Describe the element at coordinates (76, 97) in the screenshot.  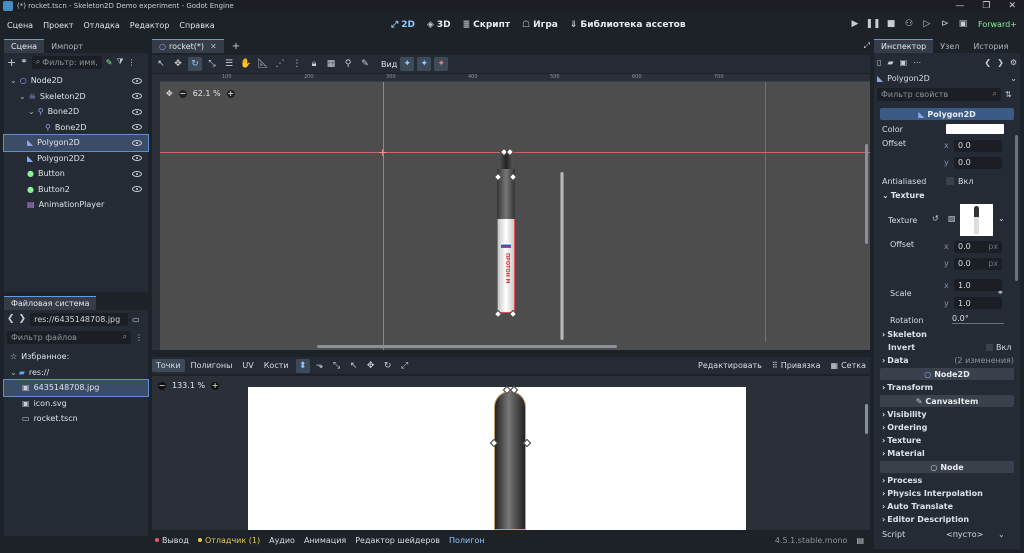
I see `scene-node-skeleton2d: ⌄ ☠ Skeleton2D` at that location.